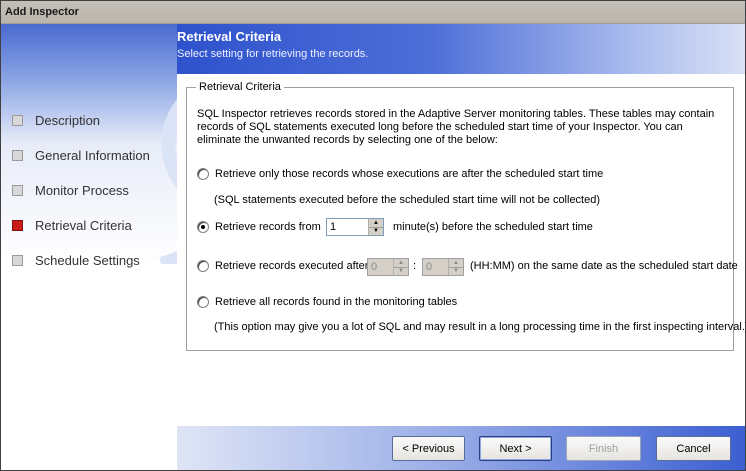 This screenshot has height=471, width=746. What do you see at coordinates (380, 267) in the screenshot?
I see `hours-value: 0` at bounding box center [380, 267].